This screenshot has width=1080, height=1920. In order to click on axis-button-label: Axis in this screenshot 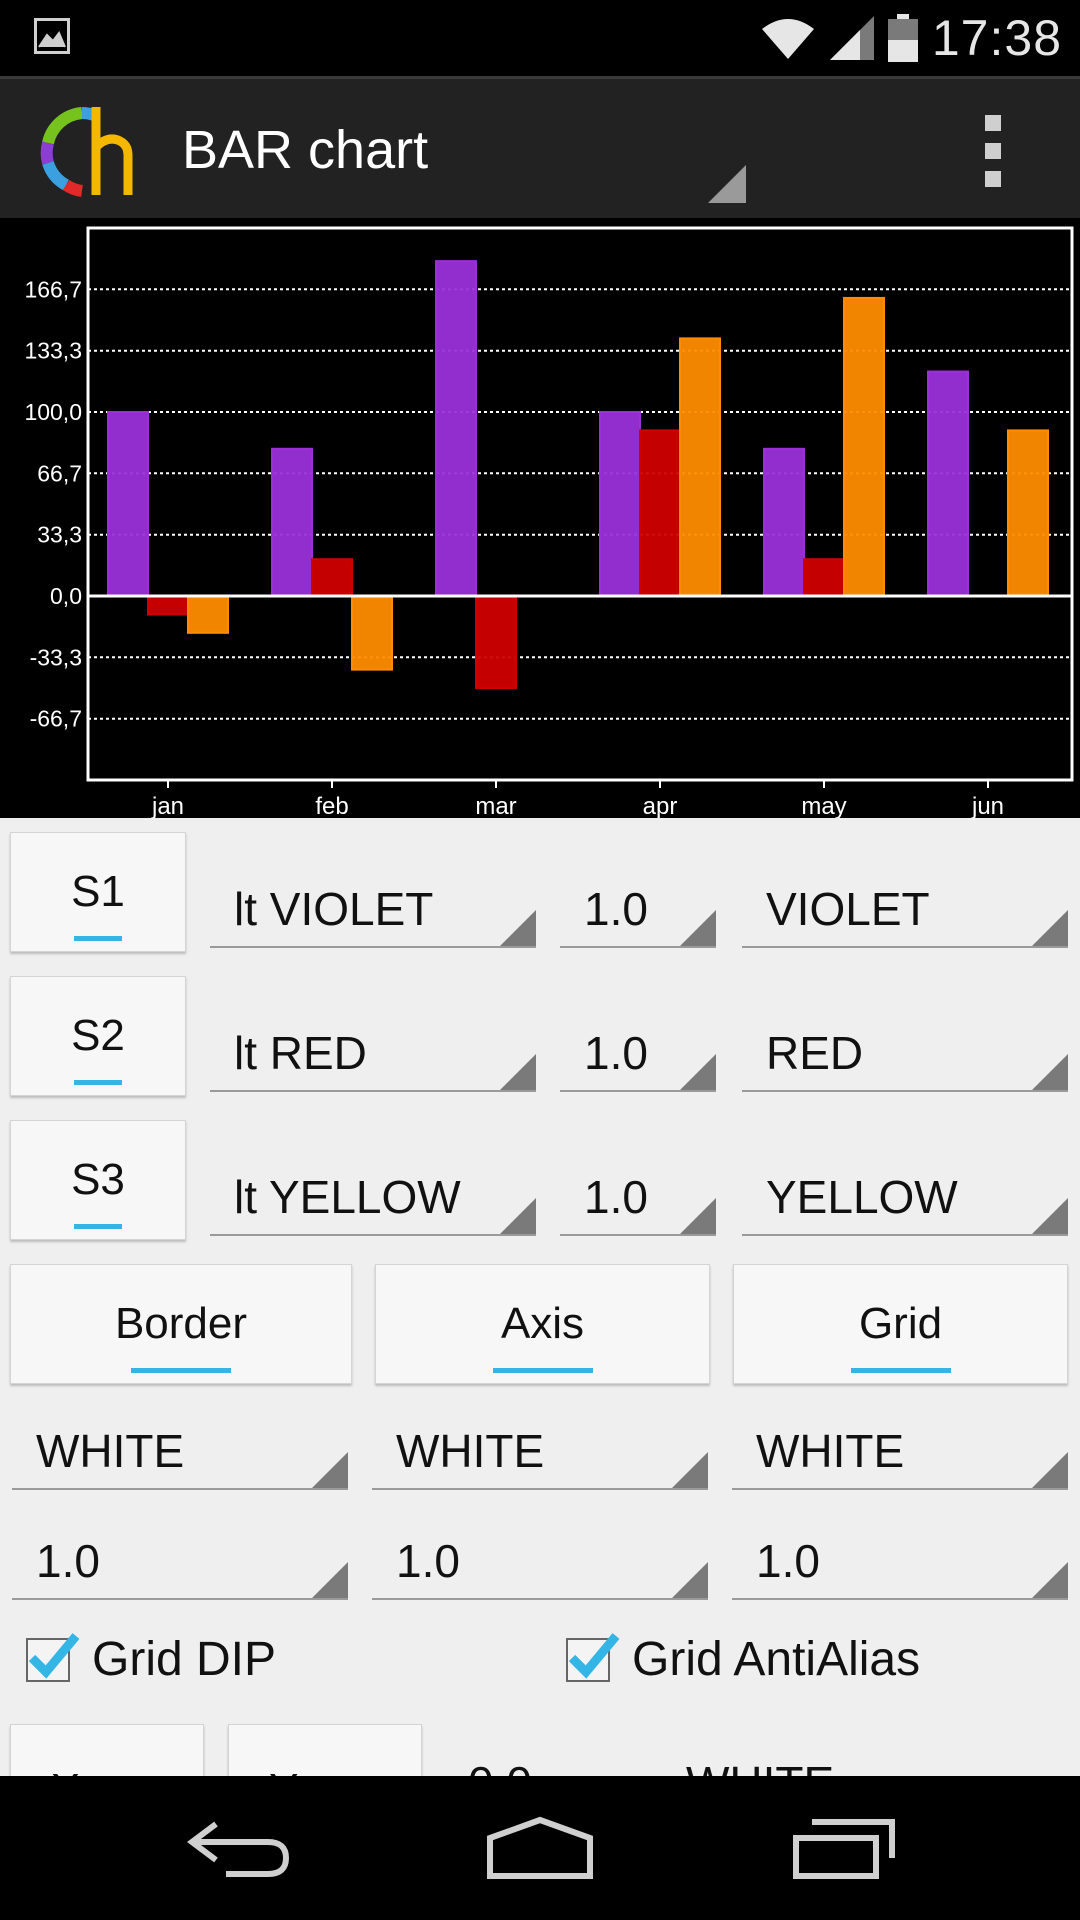, I will do `click(542, 1323)`.